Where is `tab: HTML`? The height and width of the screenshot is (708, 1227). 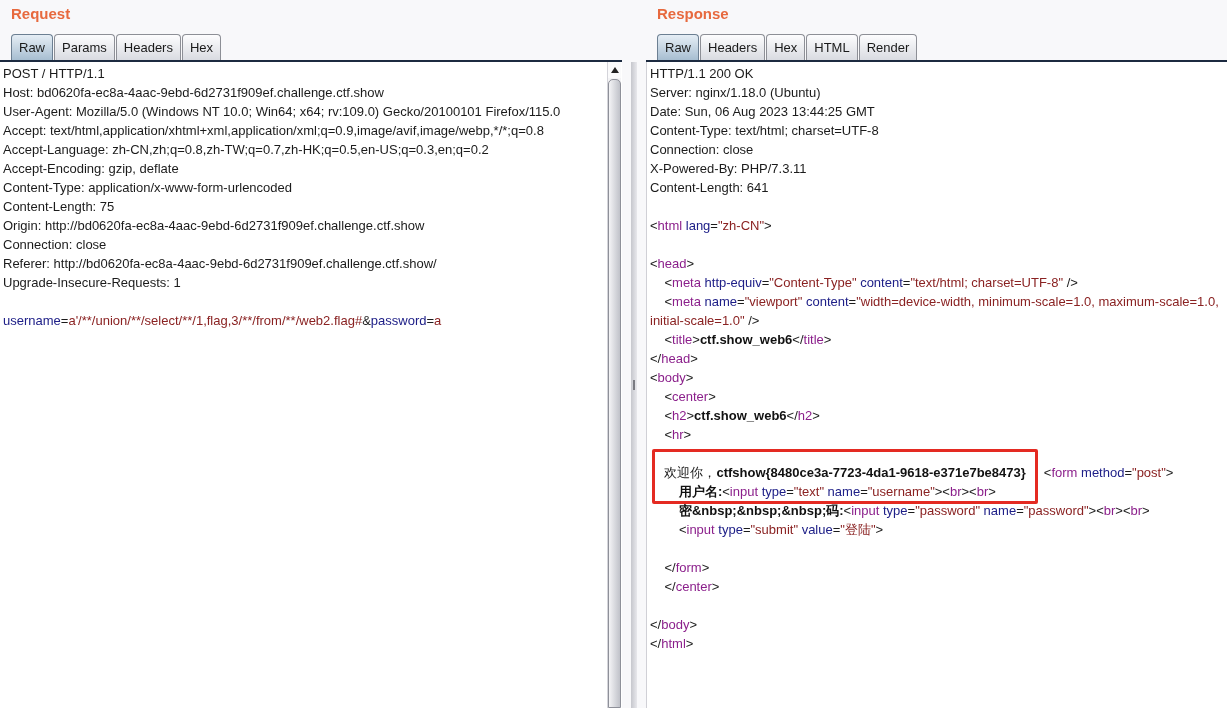
tab: HTML is located at coordinates (832, 47).